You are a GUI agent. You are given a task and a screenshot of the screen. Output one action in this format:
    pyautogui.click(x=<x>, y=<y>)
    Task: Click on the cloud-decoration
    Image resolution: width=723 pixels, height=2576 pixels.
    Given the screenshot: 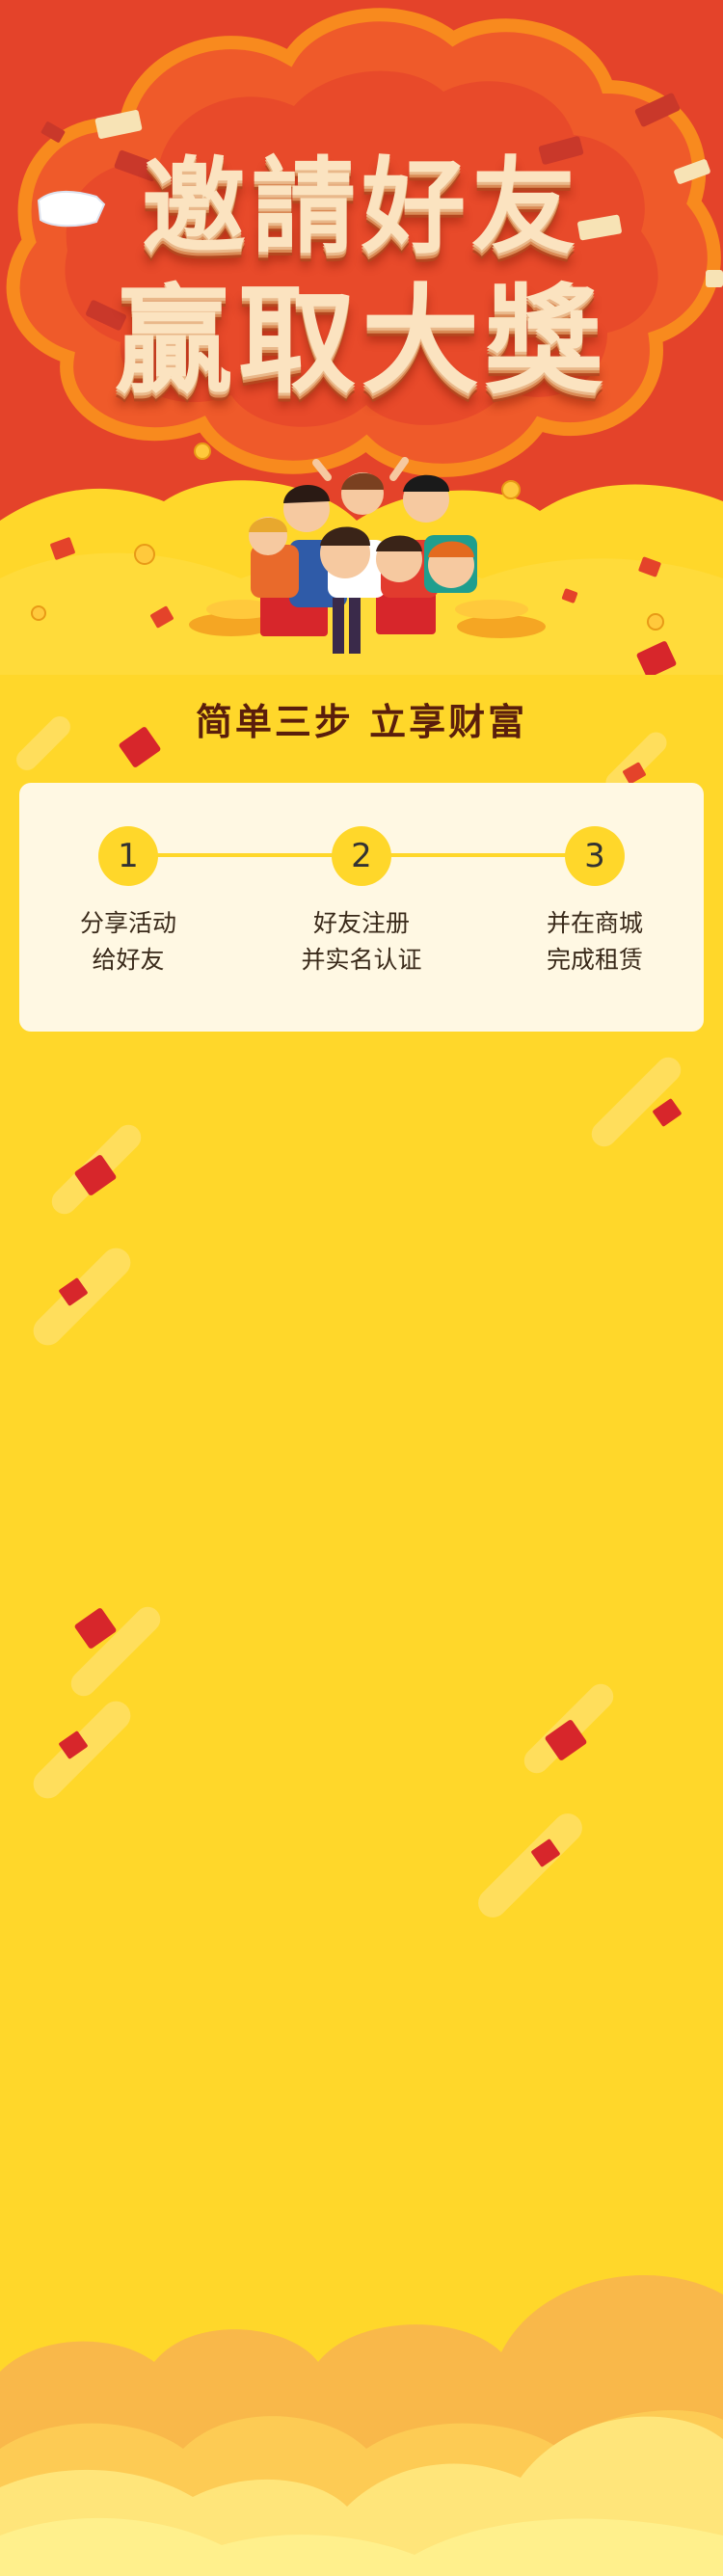 What is the action you would take?
    pyautogui.click(x=362, y=2426)
    